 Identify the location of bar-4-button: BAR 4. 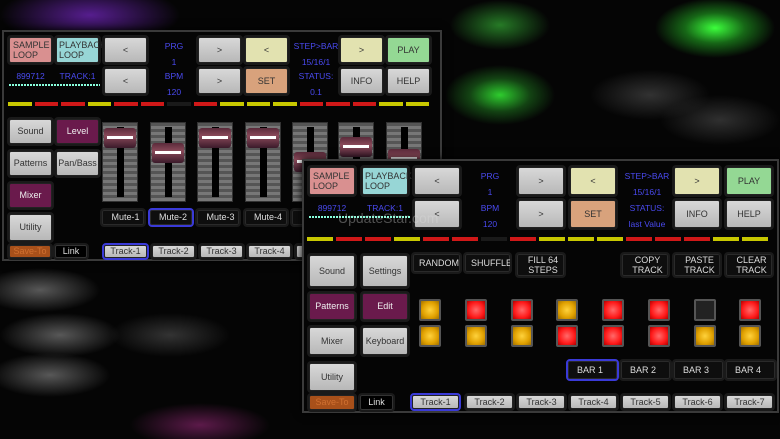
(750, 370).